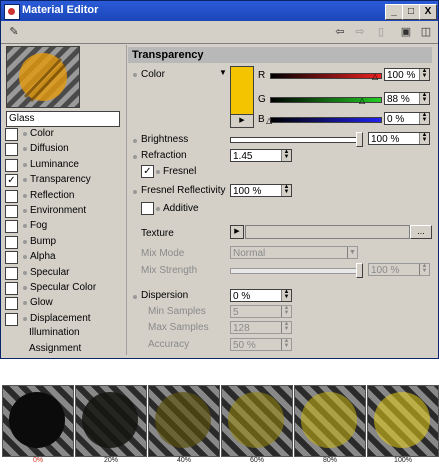  What do you see at coordinates (261, 311) in the screenshot?
I see `min-samples-field: 5 ▲ ▼` at bounding box center [261, 311].